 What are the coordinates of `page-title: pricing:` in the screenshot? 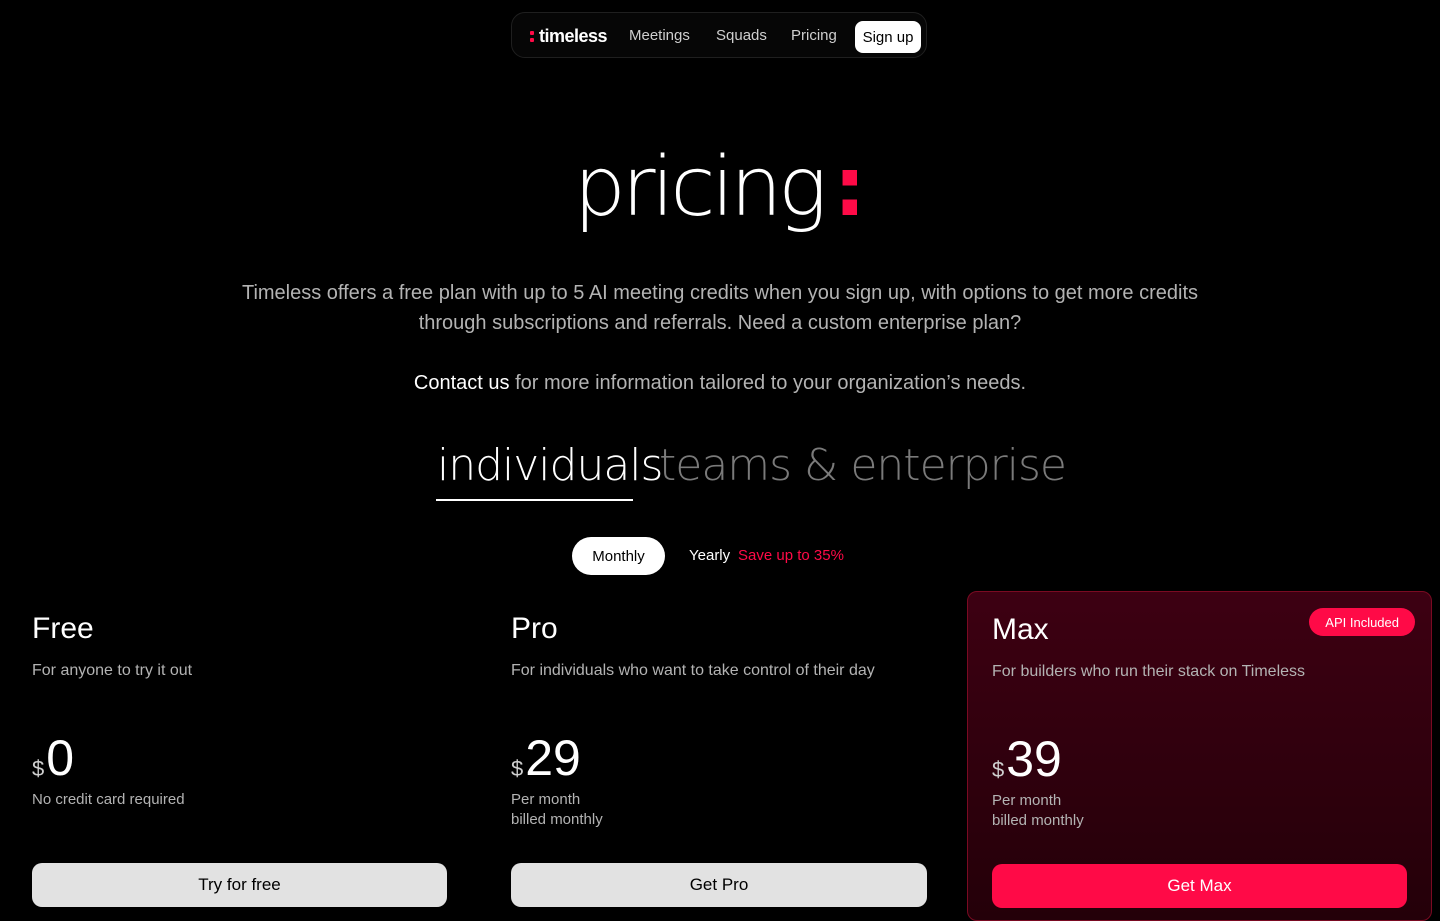 It's located at (720, 187).